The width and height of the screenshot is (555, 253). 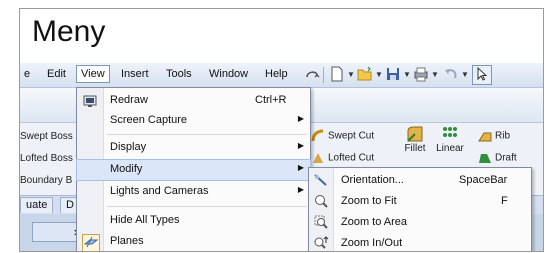 What do you see at coordinates (145, 220) in the screenshot?
I see `menu-item-label: Hide All Types` at bounding box center [145, 220].